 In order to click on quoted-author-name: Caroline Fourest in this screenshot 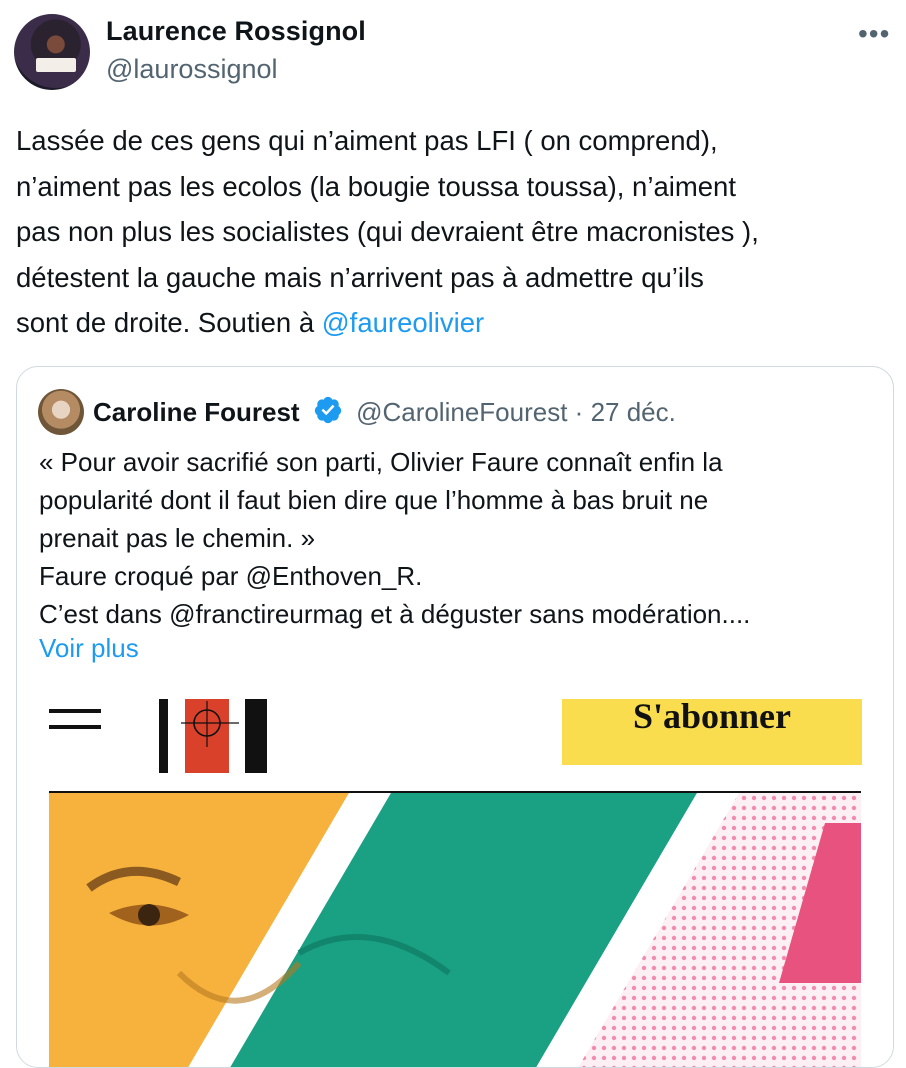, I will do `click(196, 412)`.